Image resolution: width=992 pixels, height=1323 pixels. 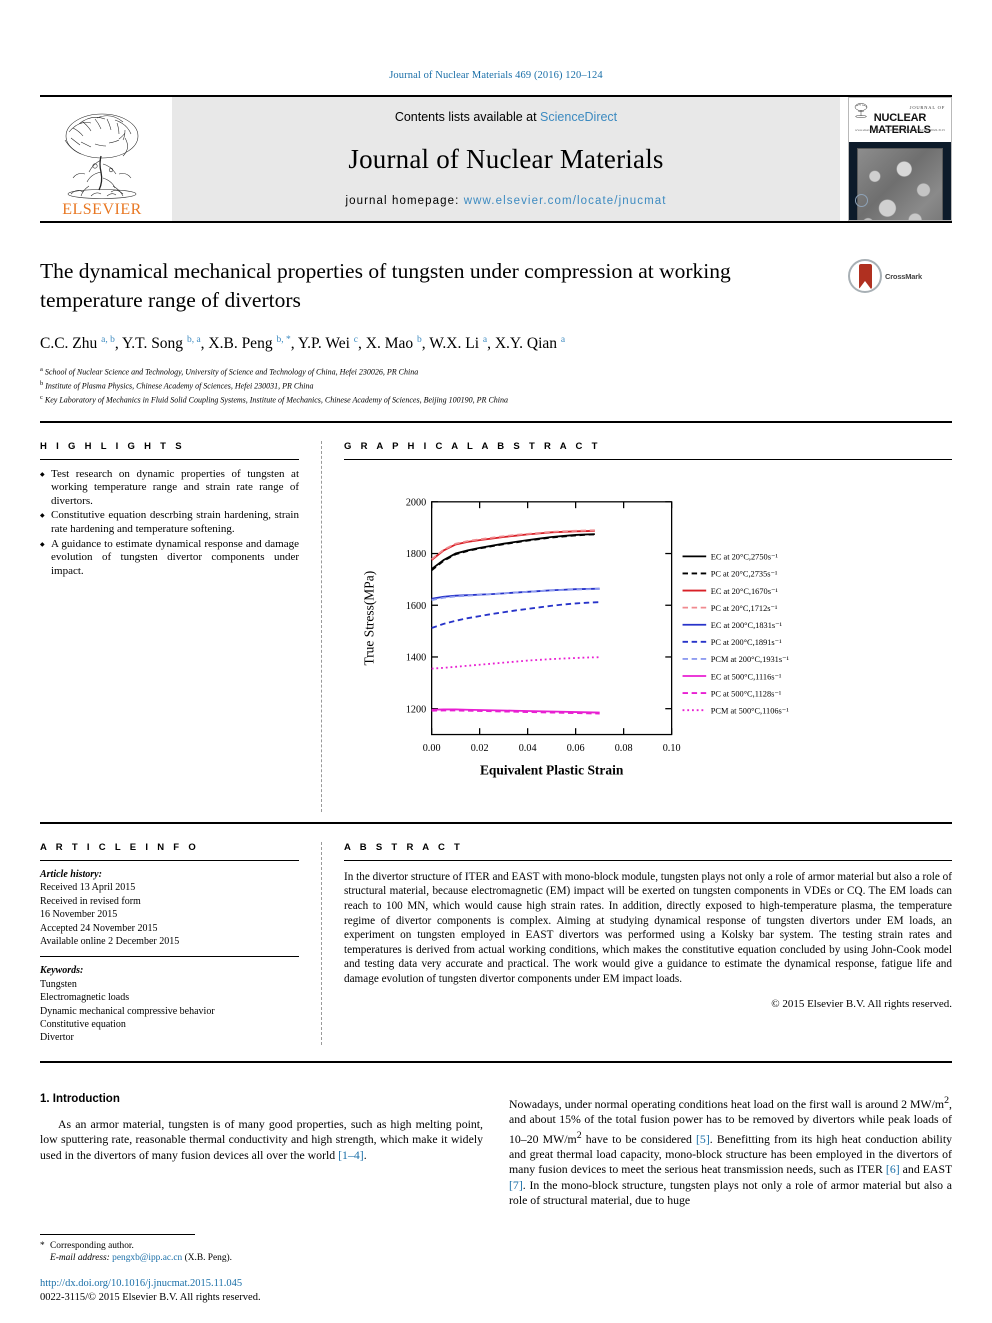 What do you see at coordinates (496, 1061) in the screenshot?
I see `body-top-rule` at bounding box center [496, 1061].